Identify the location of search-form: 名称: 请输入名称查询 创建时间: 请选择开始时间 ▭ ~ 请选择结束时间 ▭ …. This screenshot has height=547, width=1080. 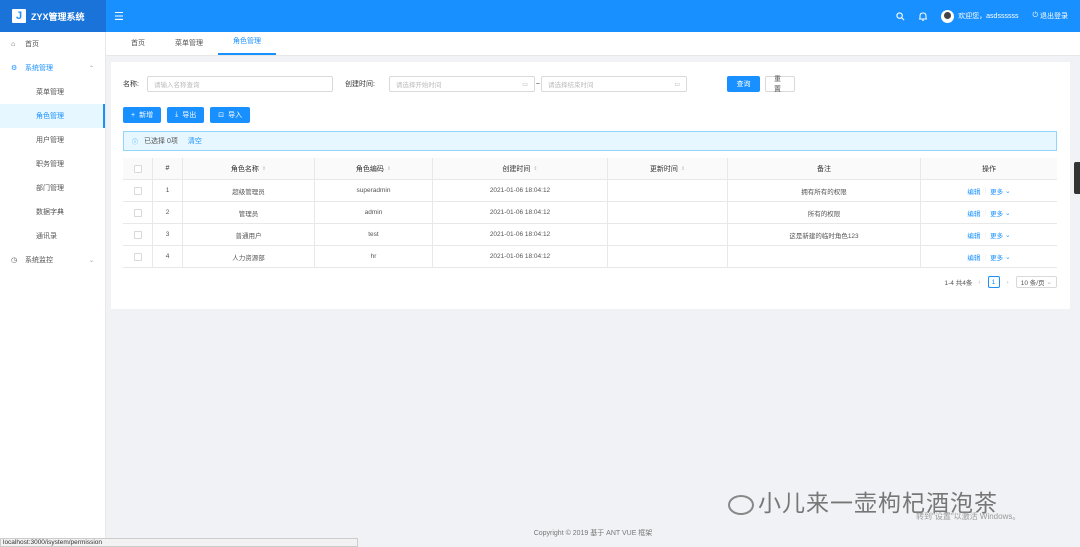
(459, 84).